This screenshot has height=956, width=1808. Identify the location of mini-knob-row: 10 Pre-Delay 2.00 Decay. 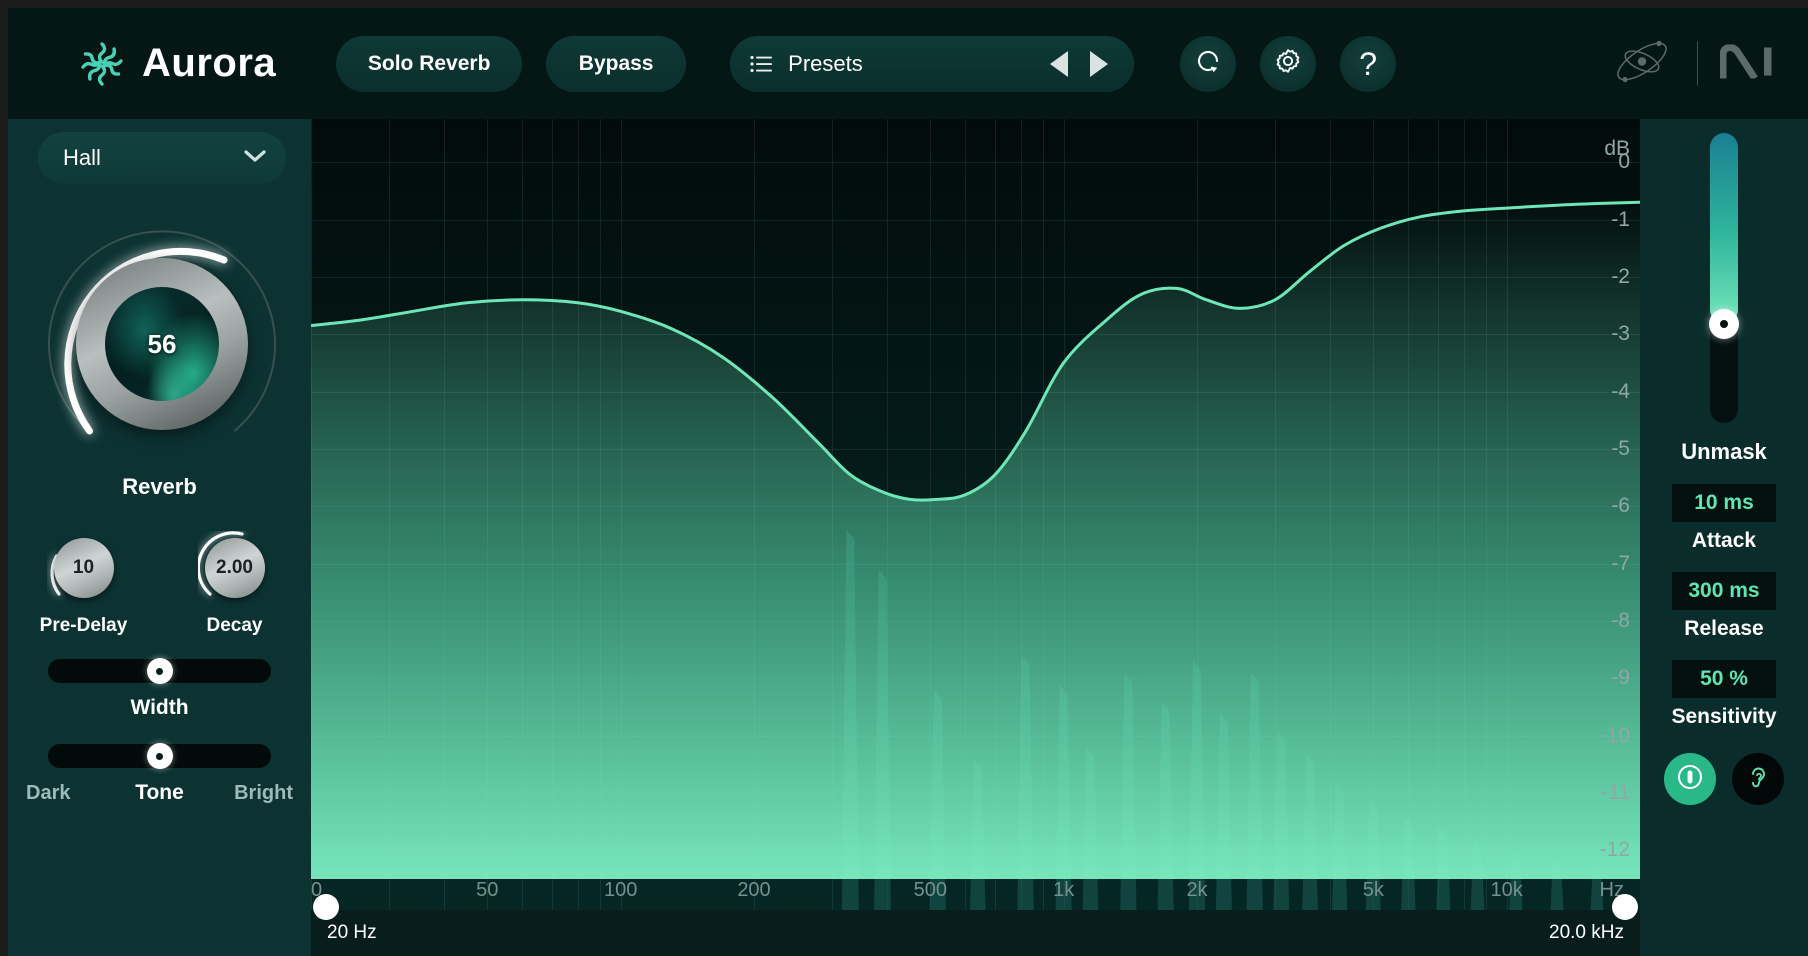
(159, 584).